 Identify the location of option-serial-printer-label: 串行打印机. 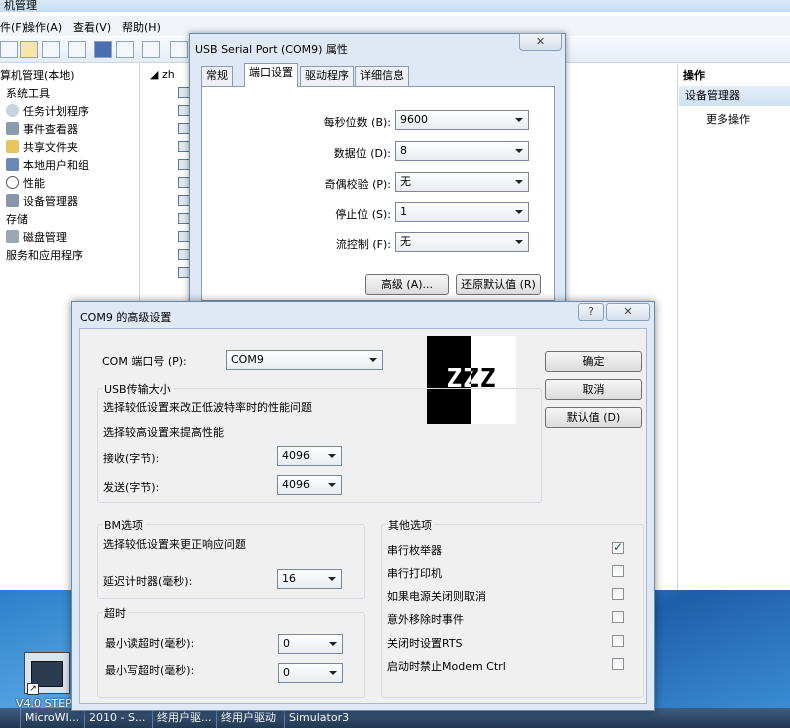
(414, 573).